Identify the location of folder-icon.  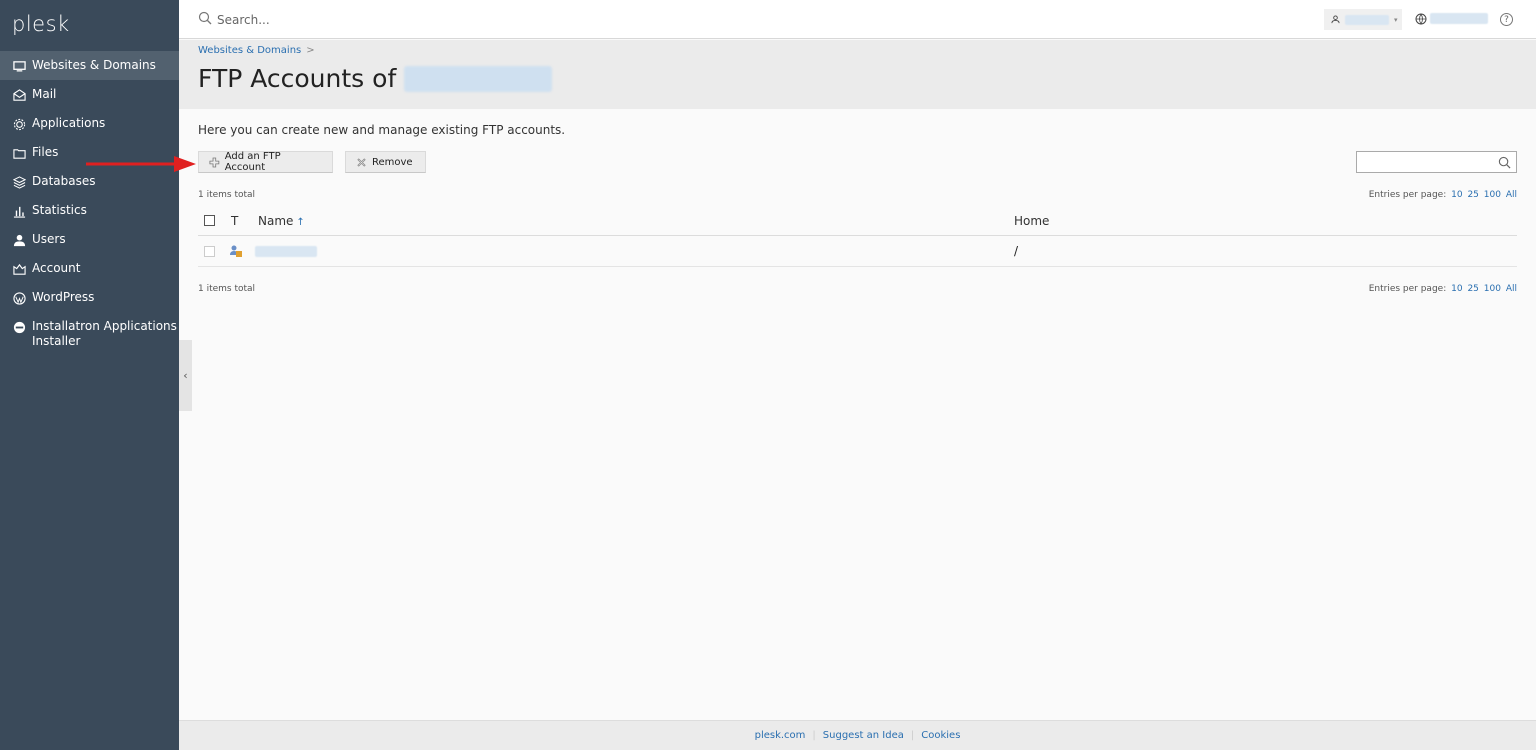
(19, 153).